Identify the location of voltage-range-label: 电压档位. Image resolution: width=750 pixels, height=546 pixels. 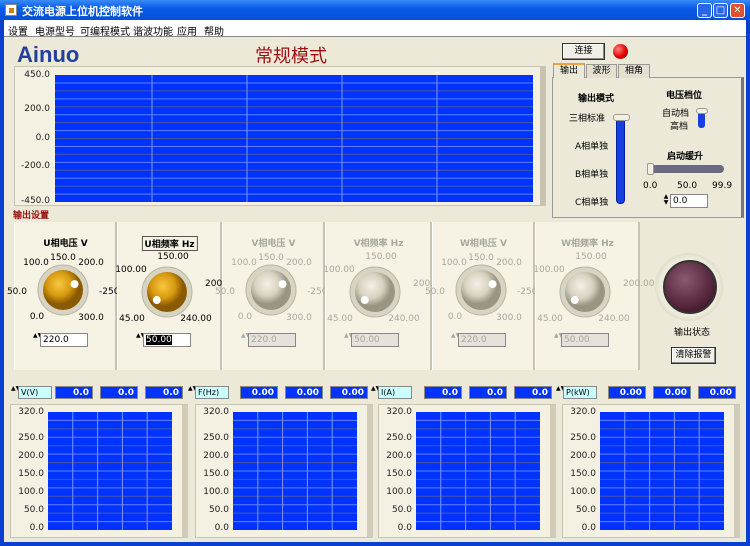
(684, 96).